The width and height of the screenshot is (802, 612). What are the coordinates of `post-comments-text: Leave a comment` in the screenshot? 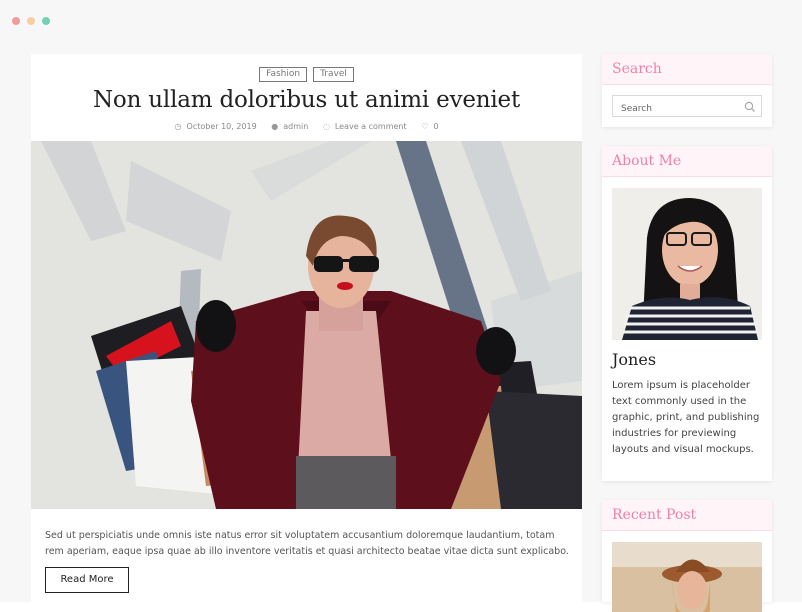 It's located at (370, 126).